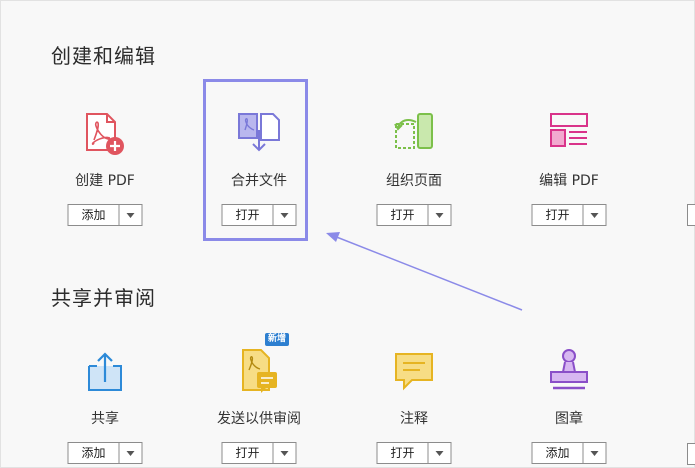  What do you see at coordinates (259, 400) in the screenshot?
I see `tool-send-for-review: 新增 发送以供审阅 打开` at bounding box center [259, 400].